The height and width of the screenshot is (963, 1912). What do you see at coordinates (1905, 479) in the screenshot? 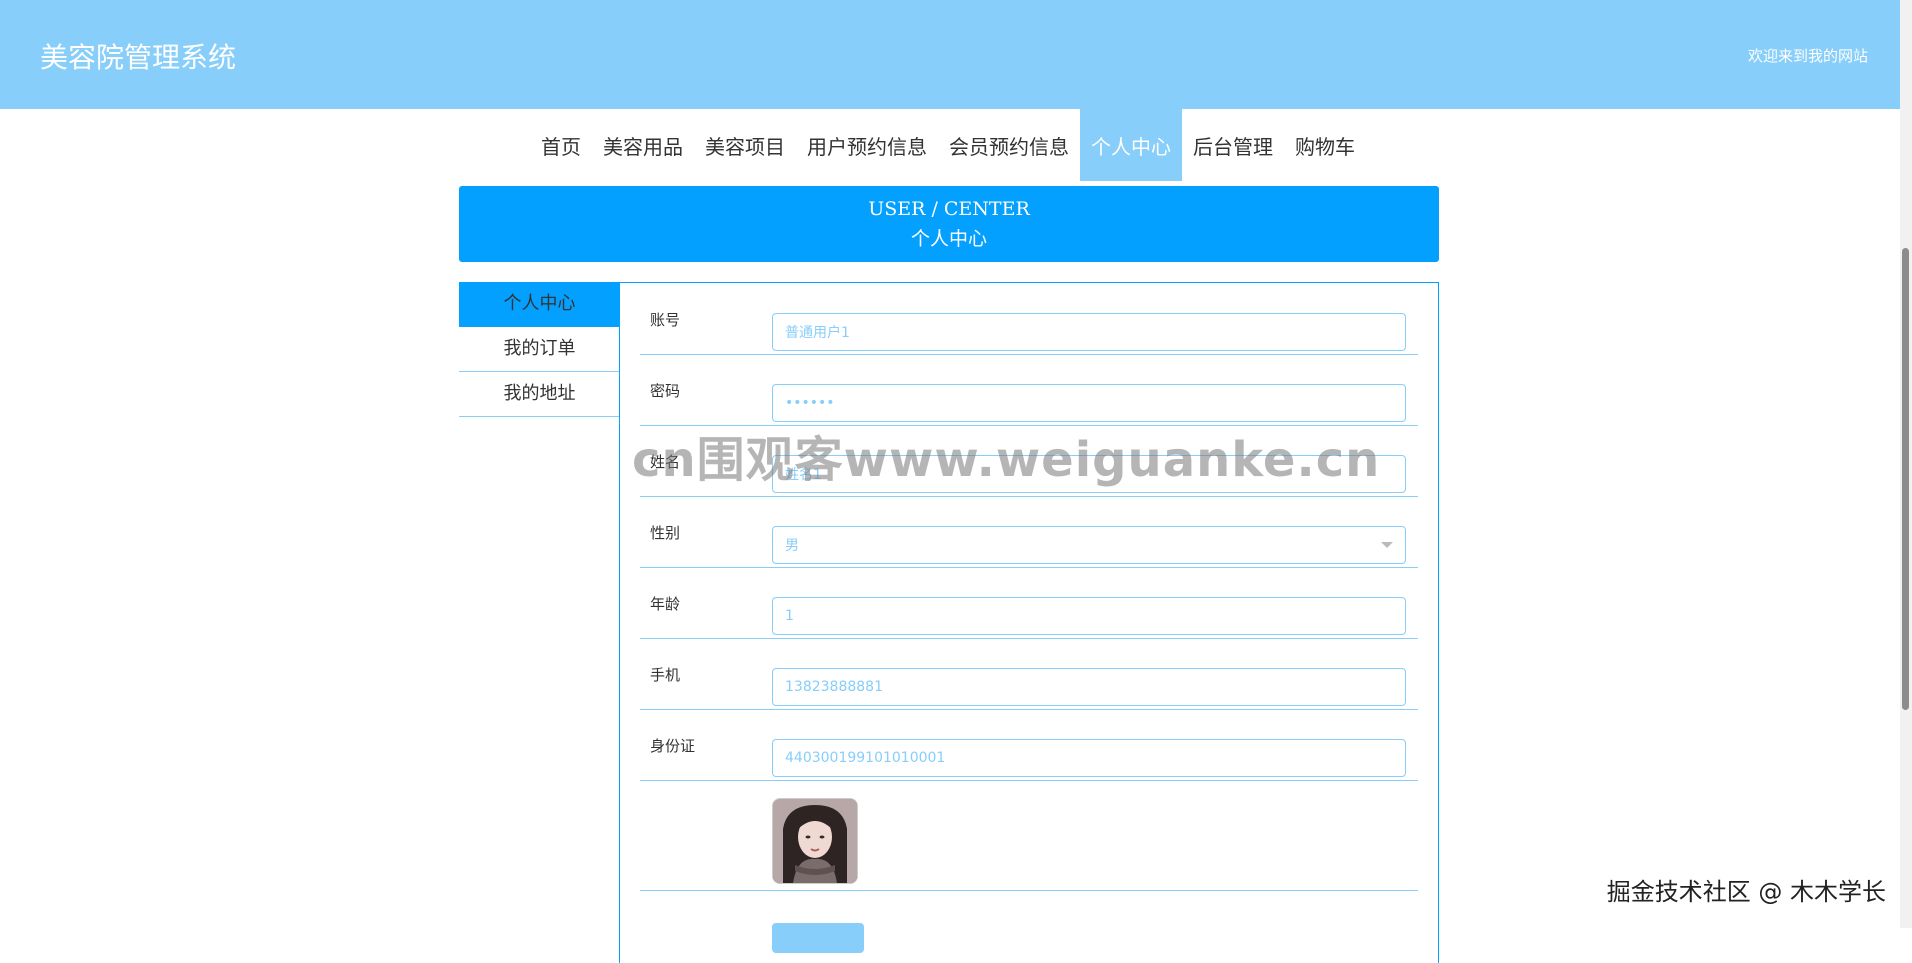
I see `scrollbar-thumb` at bounding box center [1905, 479].